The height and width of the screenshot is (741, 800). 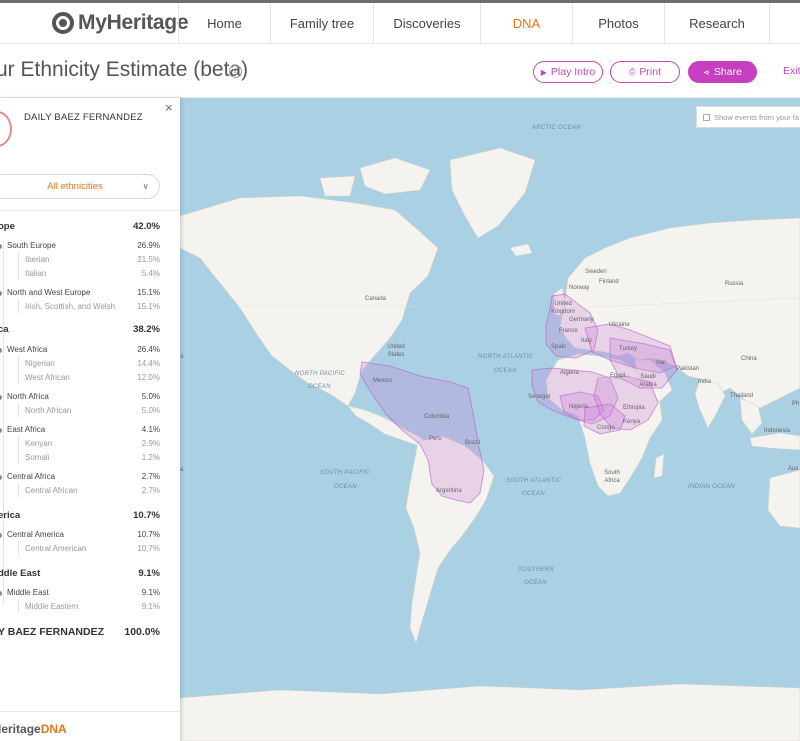 I want to click on place-label: South Africa, so click(x=612, y=477).